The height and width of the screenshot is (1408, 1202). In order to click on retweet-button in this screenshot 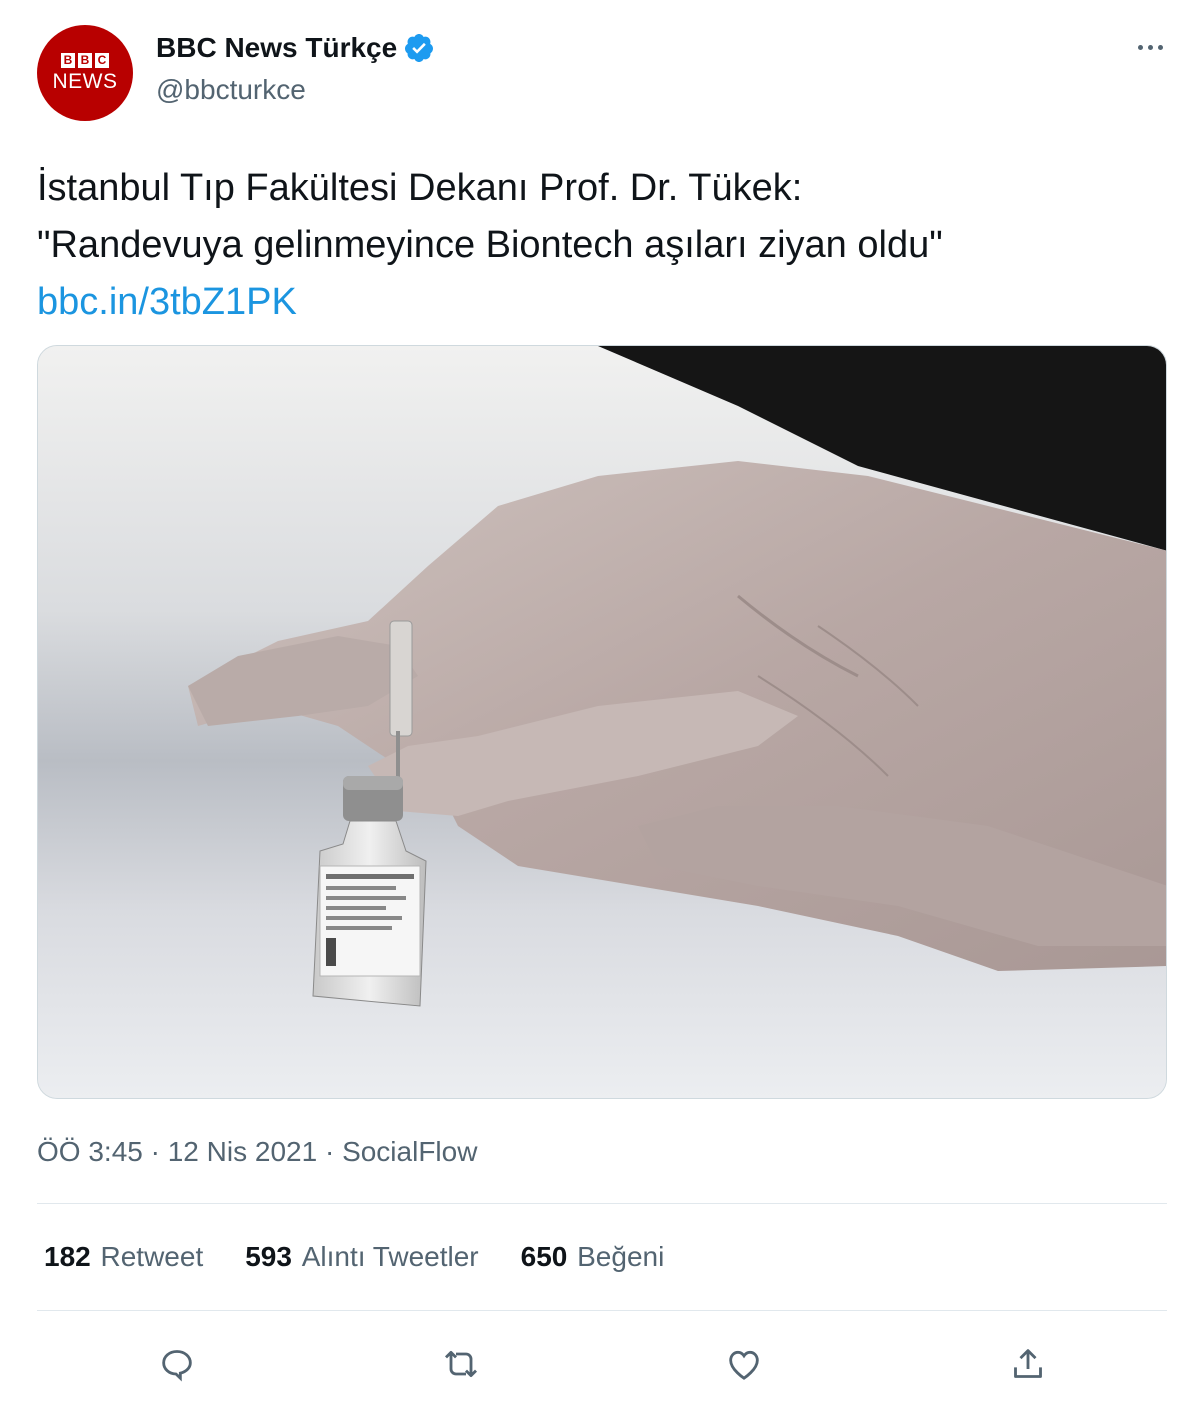, I will do `click(461, 1364)`.